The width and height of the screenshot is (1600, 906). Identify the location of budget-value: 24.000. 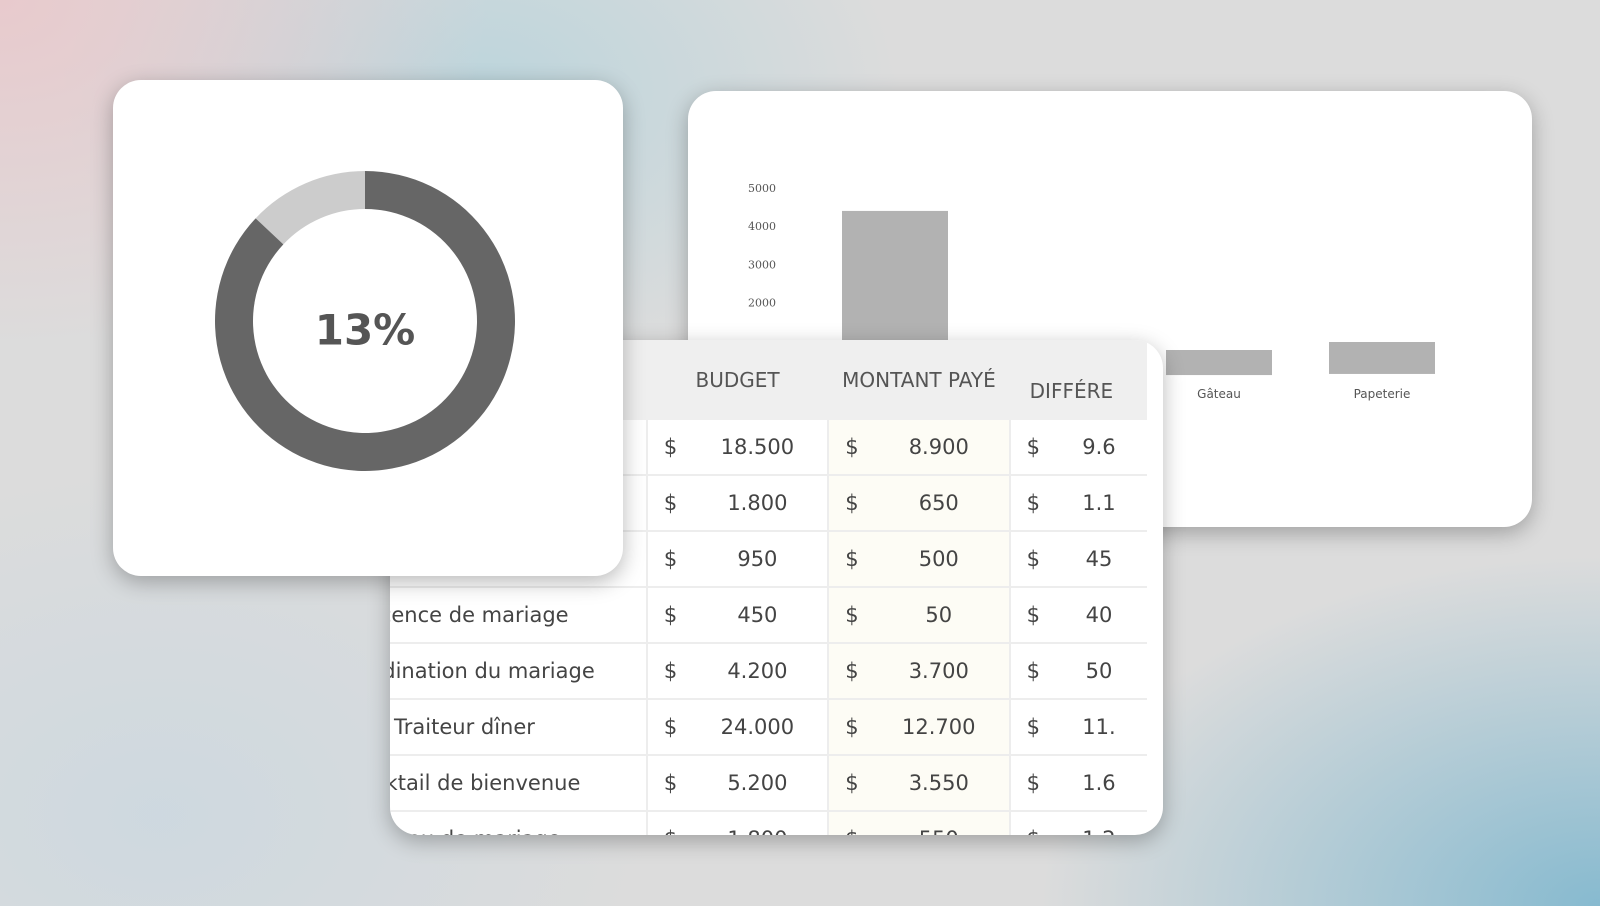
(758, 727).